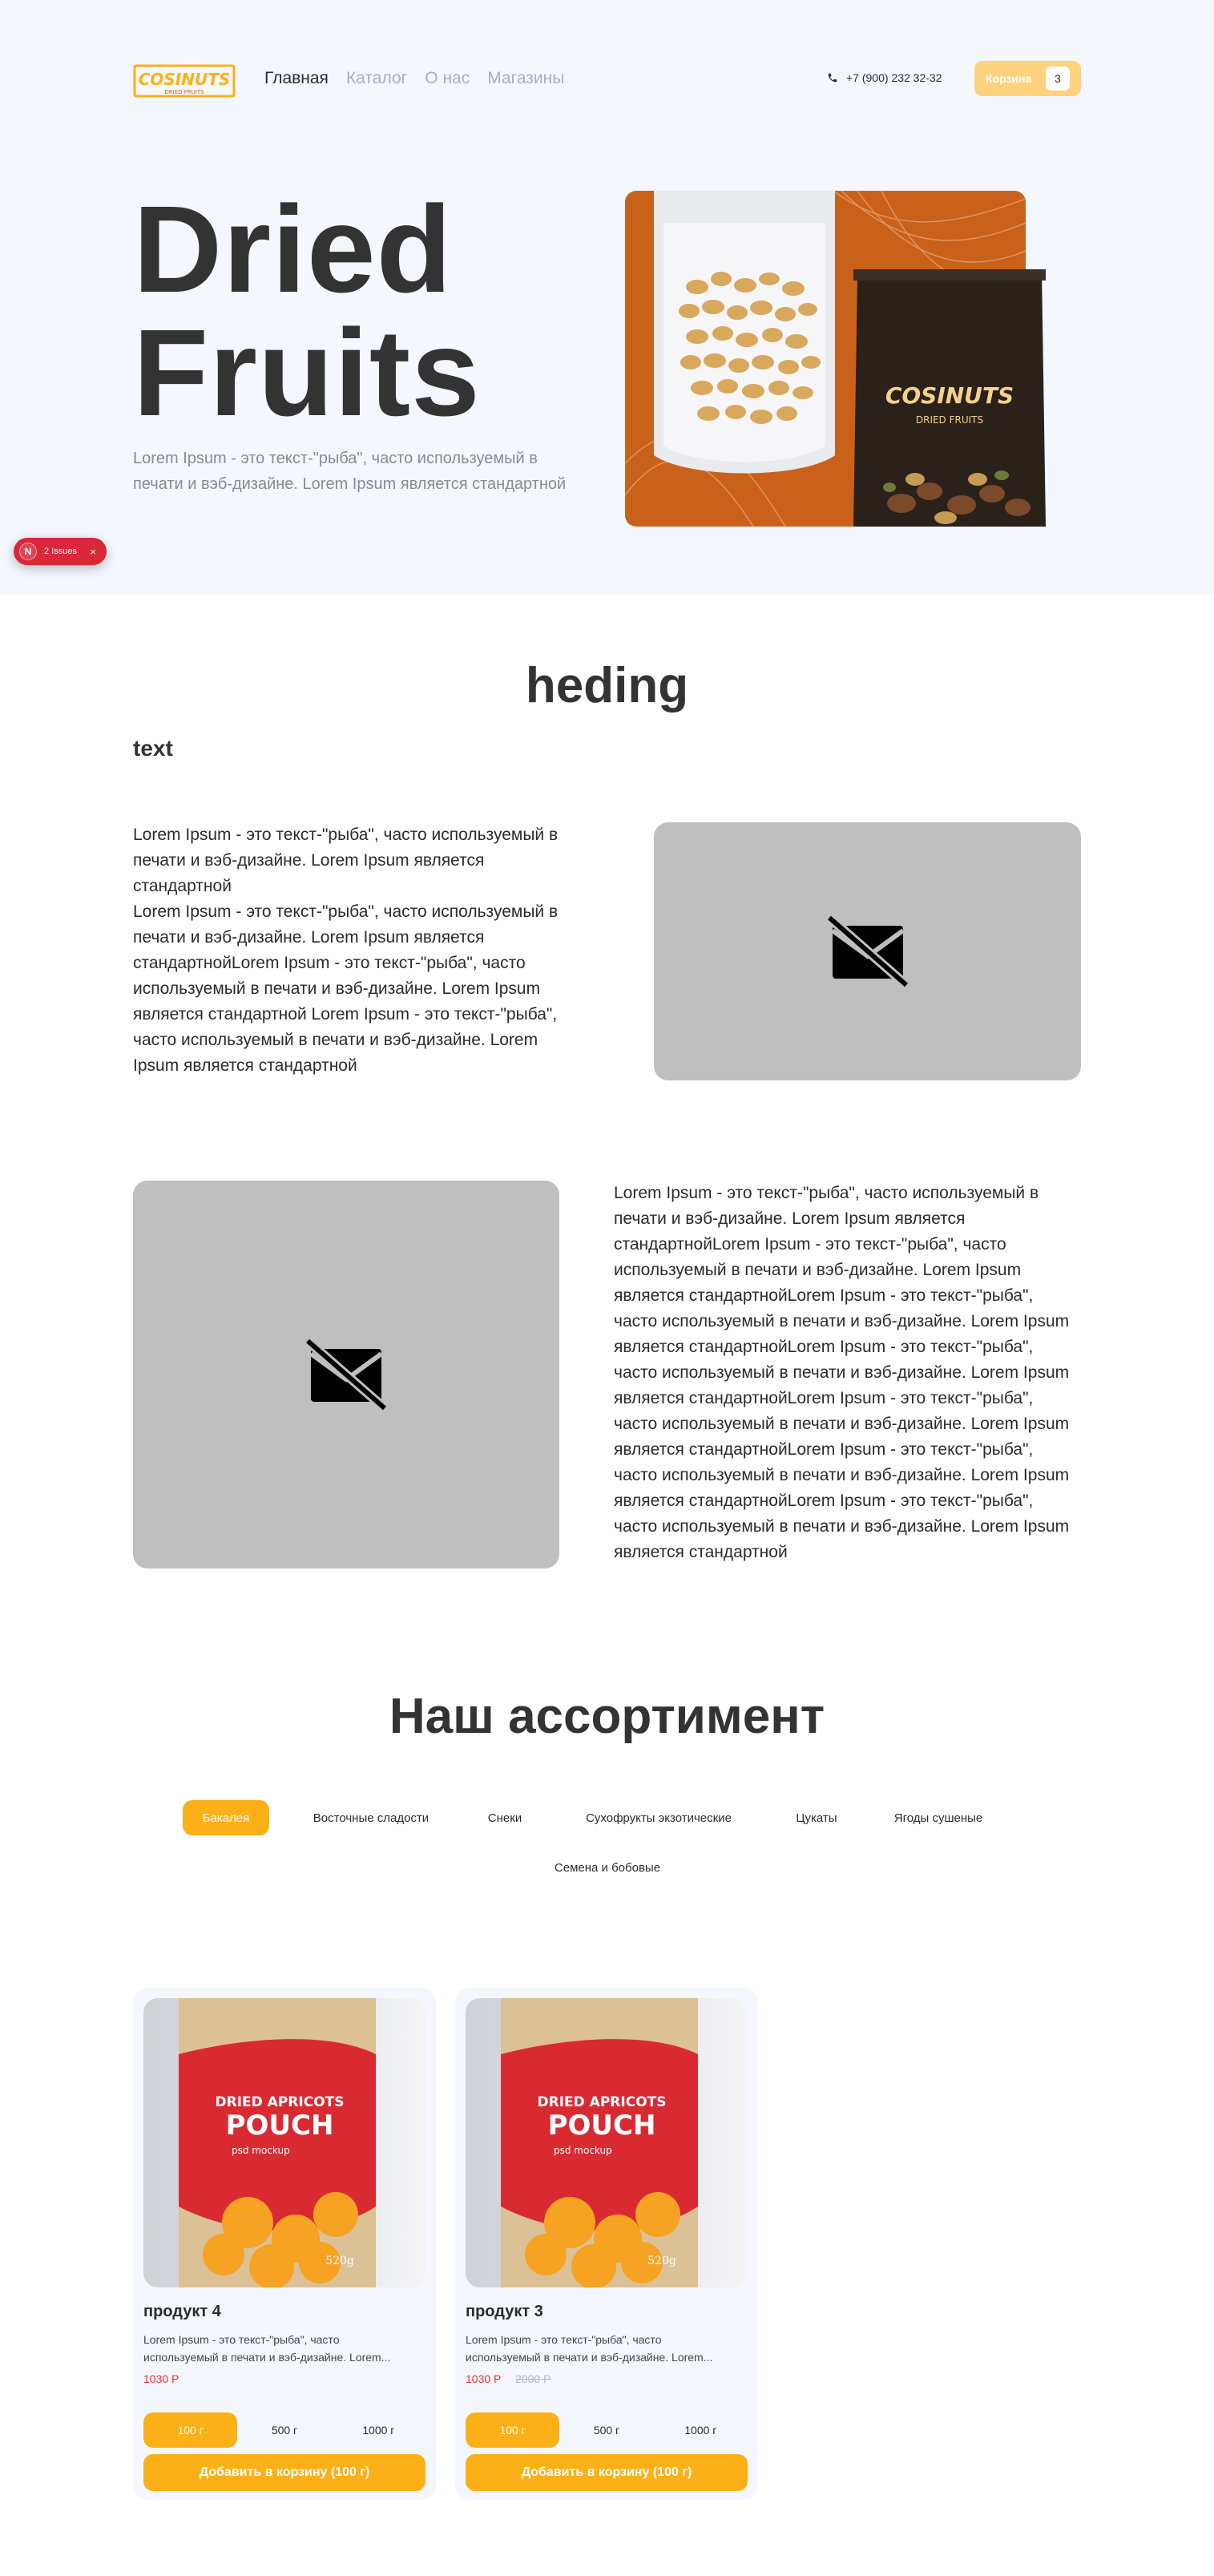  I want to click on cart-button: Корзина 3, so click(1027, 78).